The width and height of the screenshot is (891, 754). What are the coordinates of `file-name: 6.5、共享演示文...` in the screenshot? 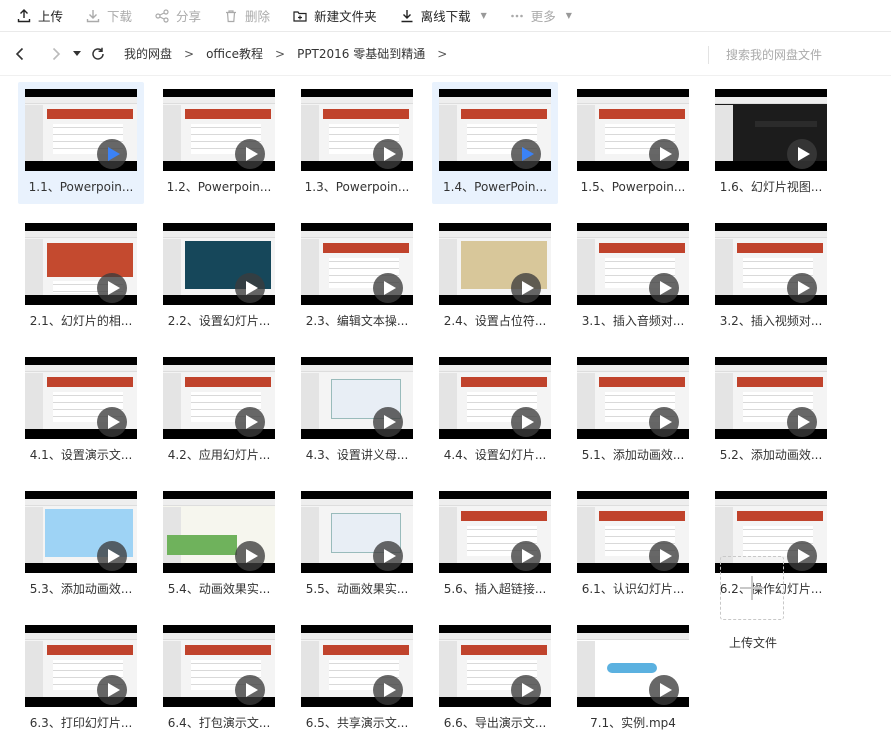 It's located at (357, 722).